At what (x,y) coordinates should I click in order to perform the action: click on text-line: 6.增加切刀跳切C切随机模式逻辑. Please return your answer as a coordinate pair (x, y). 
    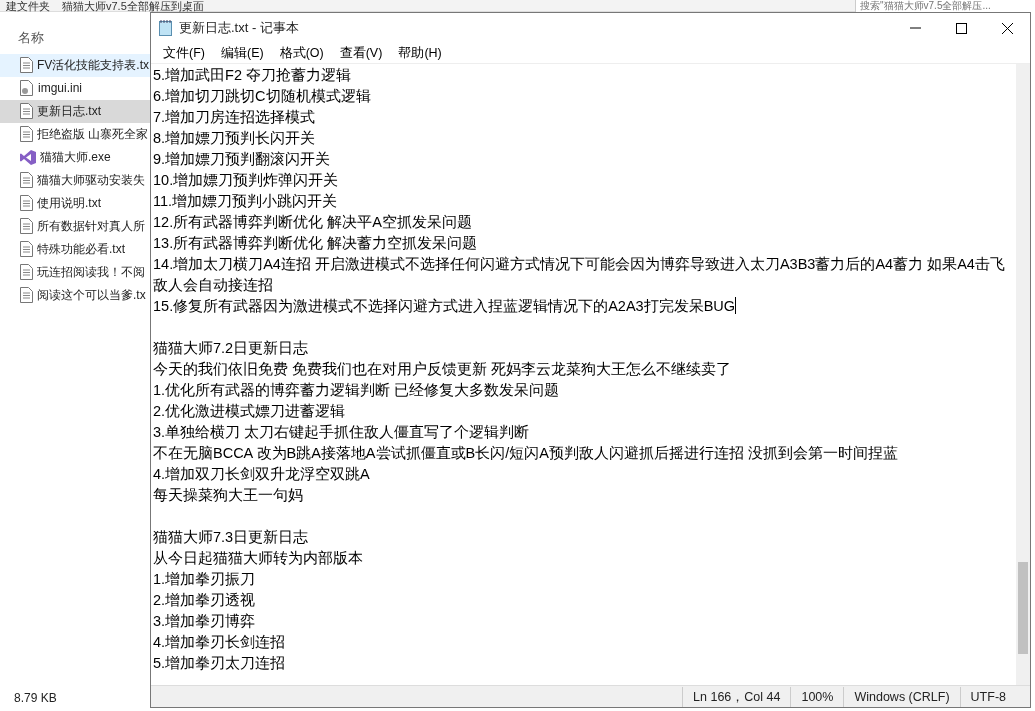
    Looking at the image, I should click on (262, 96).